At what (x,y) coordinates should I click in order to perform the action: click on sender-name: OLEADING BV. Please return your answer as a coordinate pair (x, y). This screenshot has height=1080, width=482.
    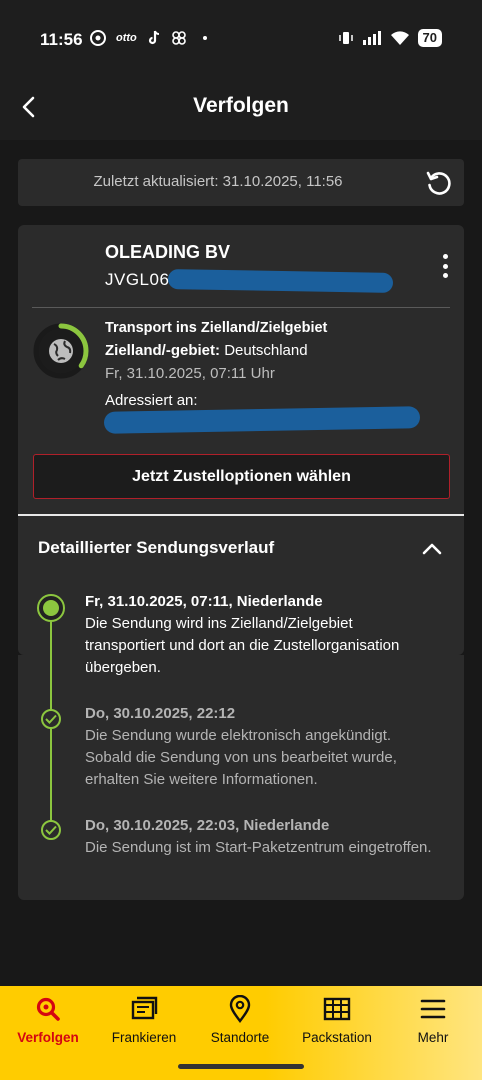
    Looking at the image, I should click on (168, 252).